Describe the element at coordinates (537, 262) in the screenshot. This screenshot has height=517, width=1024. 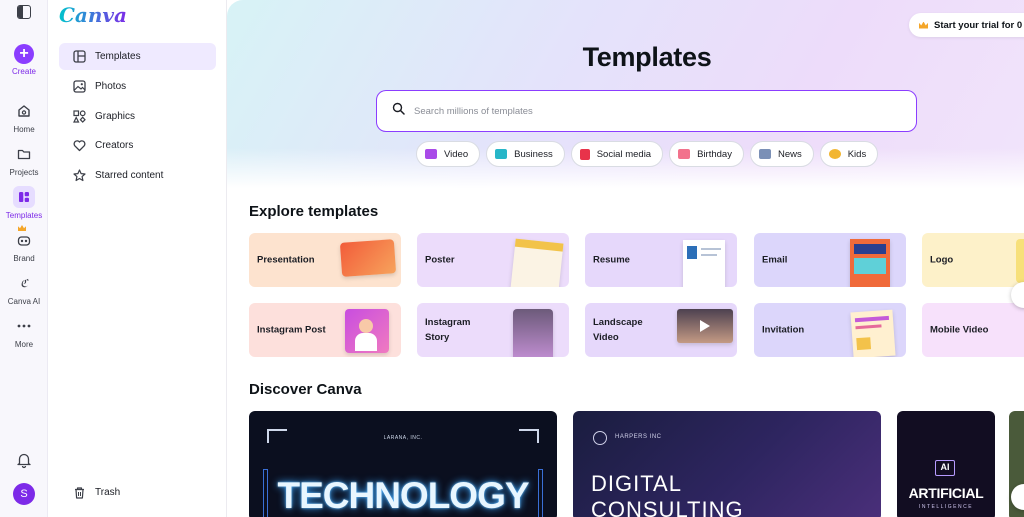
I see `poster-thumbnail` at that location.